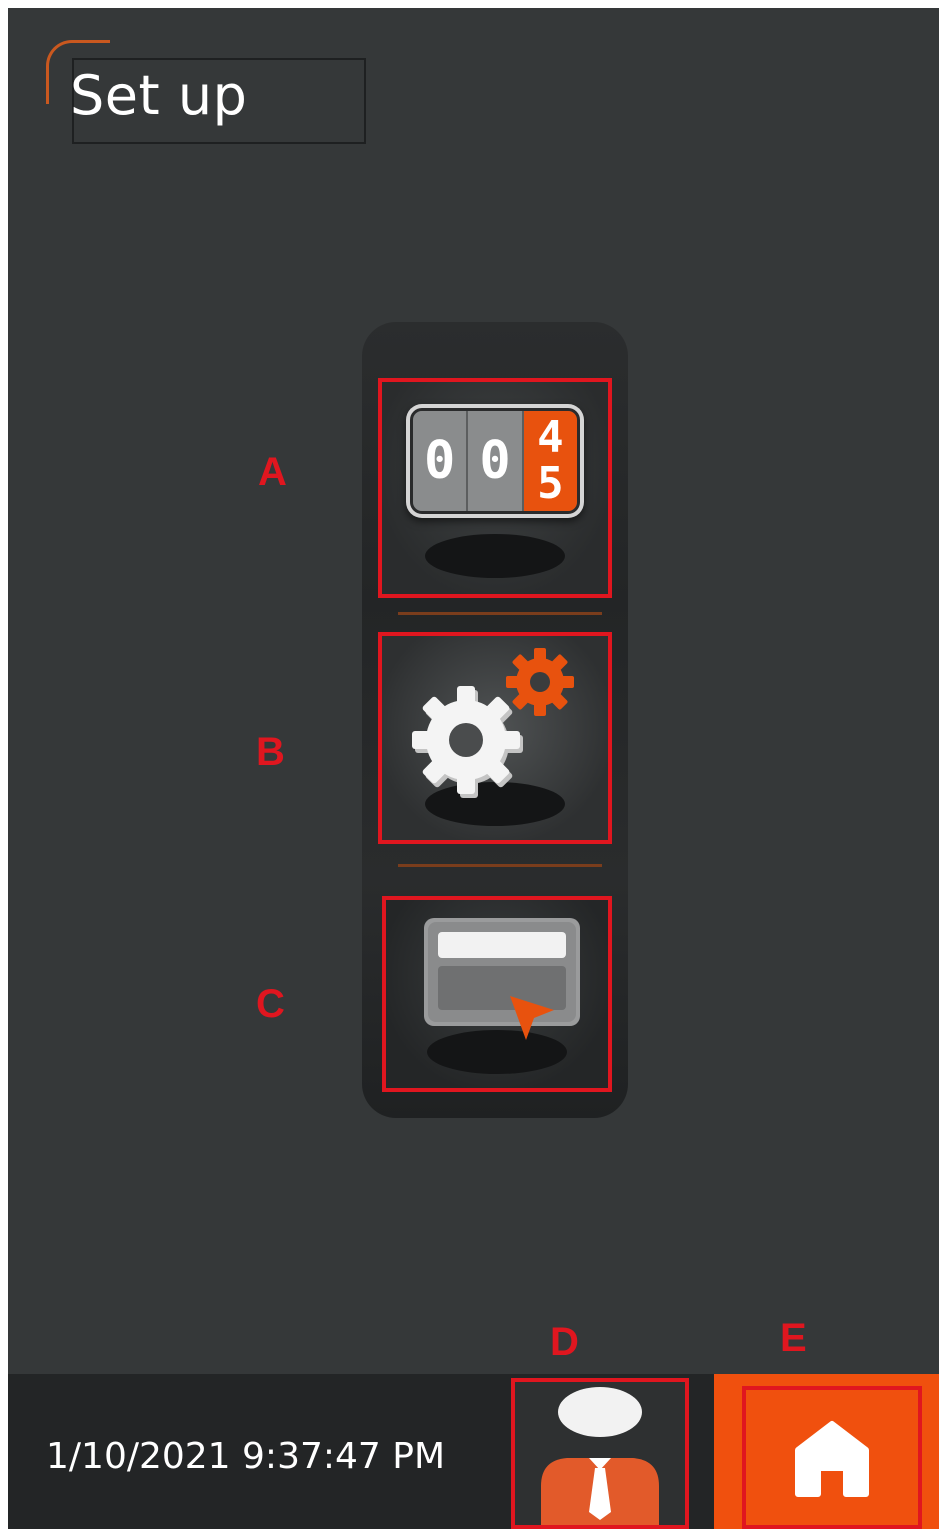  I want to click on counter-digit-rolling: 4 5, so click(550, 461).